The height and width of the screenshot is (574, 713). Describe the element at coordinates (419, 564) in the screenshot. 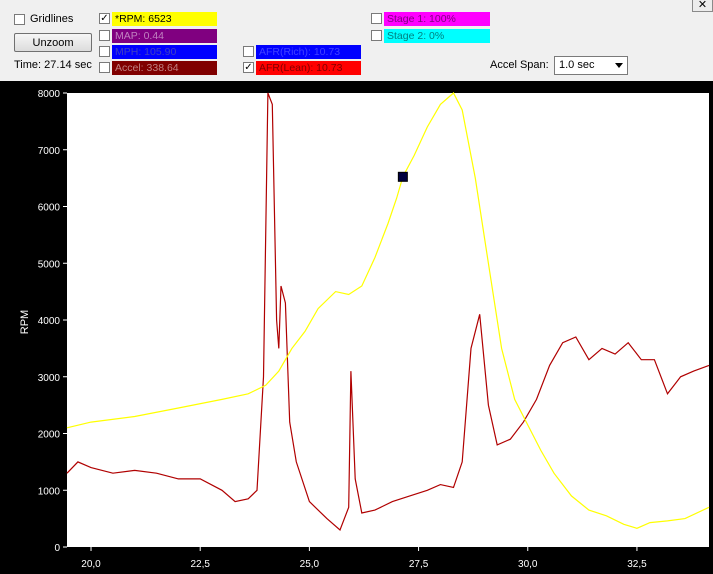

I see `x-tick-label: 27,5` at that location.